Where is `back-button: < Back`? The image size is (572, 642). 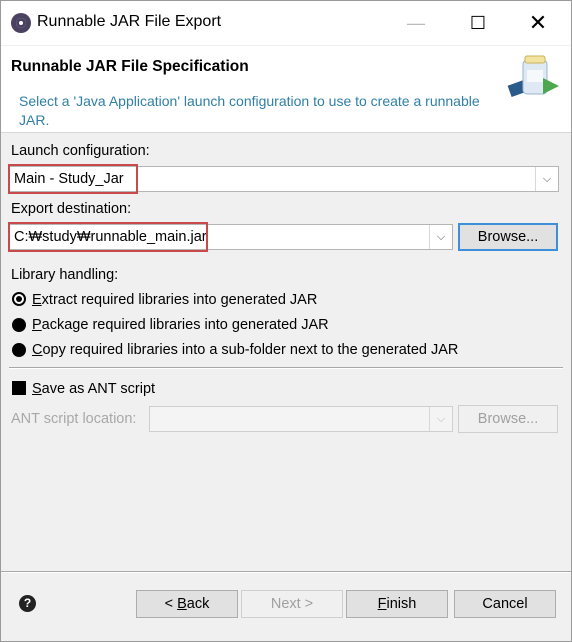 back-button: < Back is located at coordinates (187, 604).